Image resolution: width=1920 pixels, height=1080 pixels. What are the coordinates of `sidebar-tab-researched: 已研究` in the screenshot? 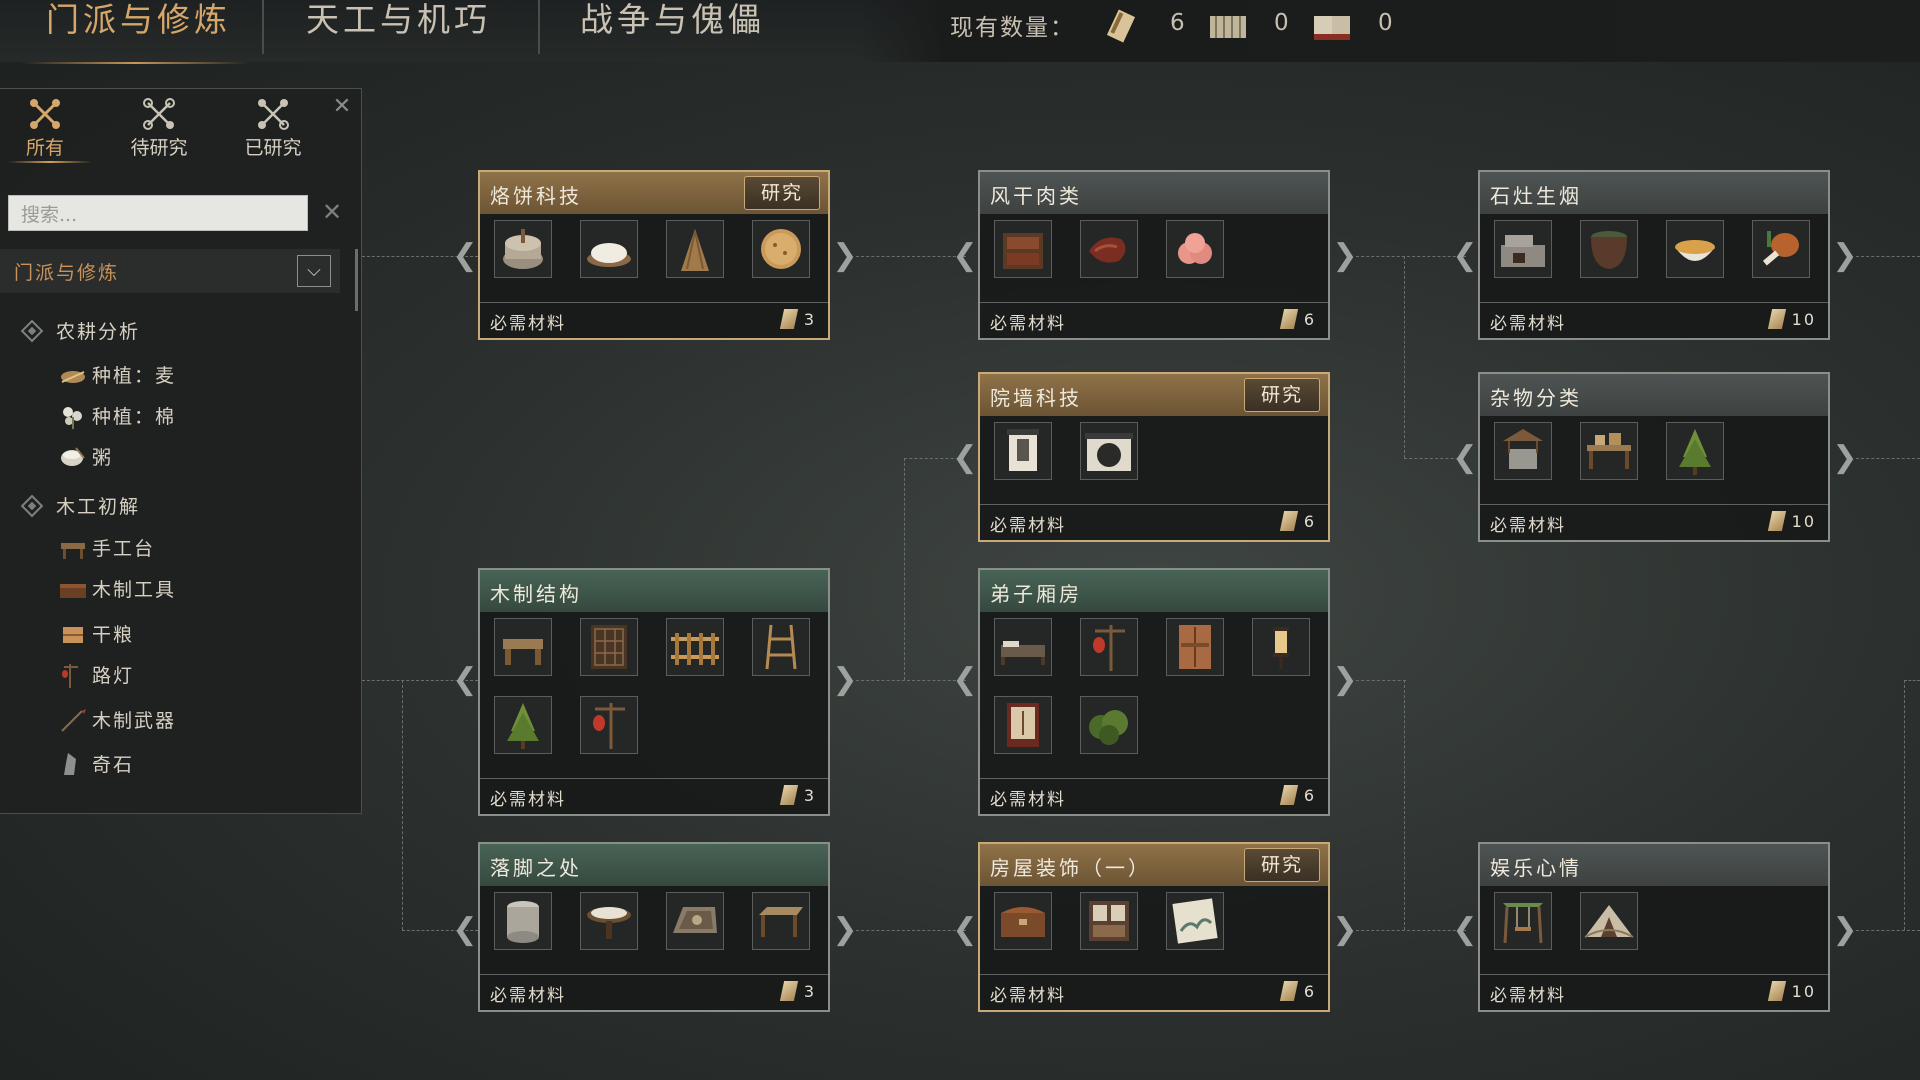 It's located at (273, 128).